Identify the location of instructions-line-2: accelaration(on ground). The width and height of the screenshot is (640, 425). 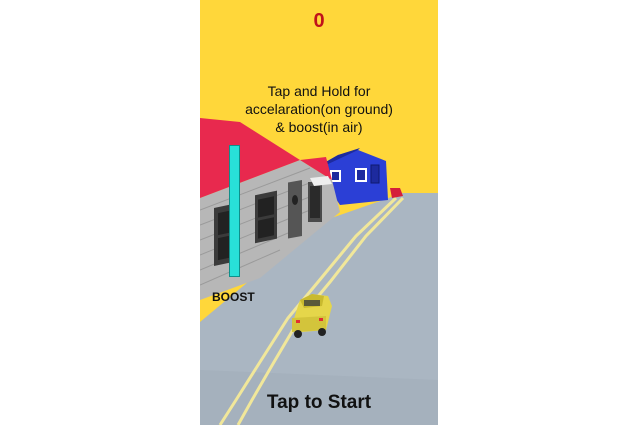
(319, 109).